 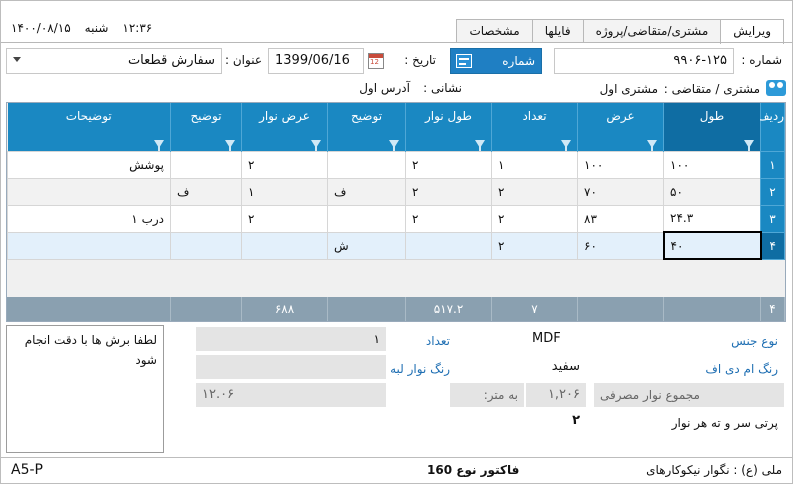 I want to click on cell-edge-length, so click(x=448, y=245).